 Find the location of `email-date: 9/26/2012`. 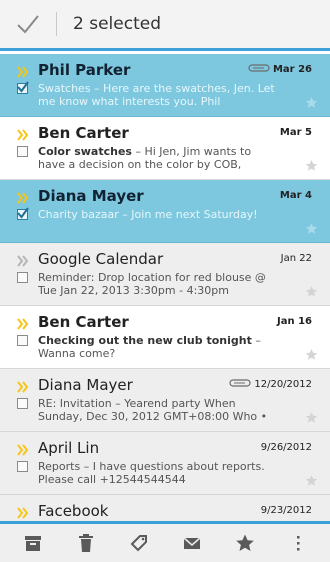

email-date: 9/26/2012 is located at coordinates (286, 447).